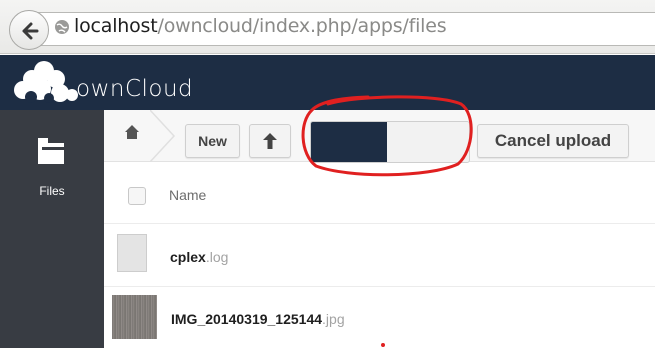  I want to click on back-arrow-icon, so click(30, 31).